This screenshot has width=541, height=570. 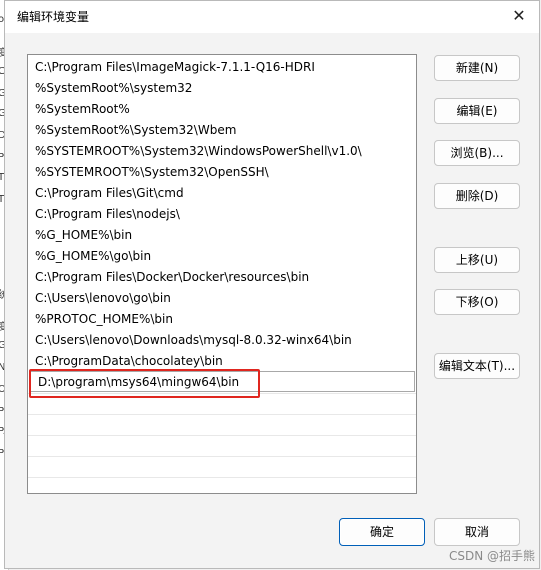 I want to click on list-item: %PROTOC_HOME%\bin, so click(x=222, y=319).